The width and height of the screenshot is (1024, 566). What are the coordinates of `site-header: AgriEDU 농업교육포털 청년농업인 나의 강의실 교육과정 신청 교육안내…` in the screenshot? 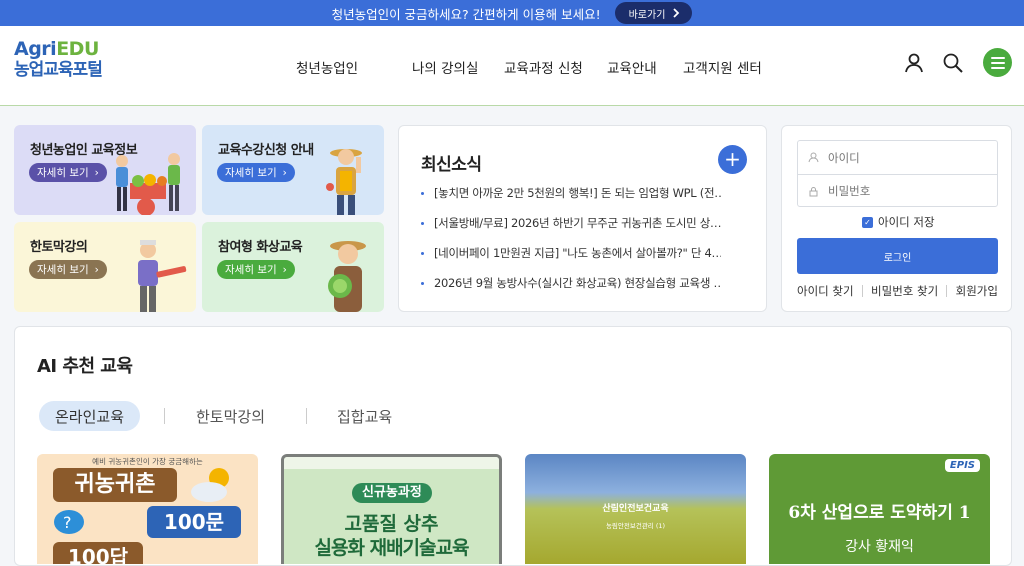 It's located at (512, 66).